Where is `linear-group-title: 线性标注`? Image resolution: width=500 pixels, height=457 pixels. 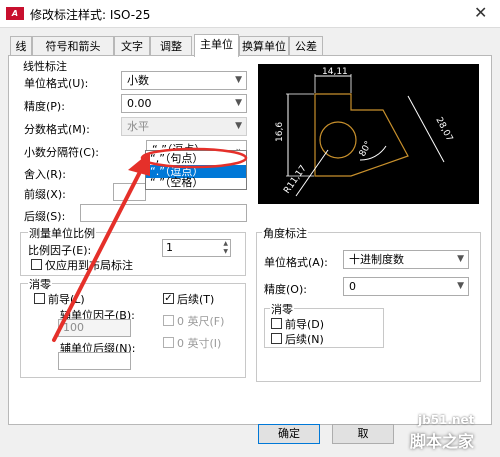
linear-group-title: 线性标注 is located at coordinates (45, 66).